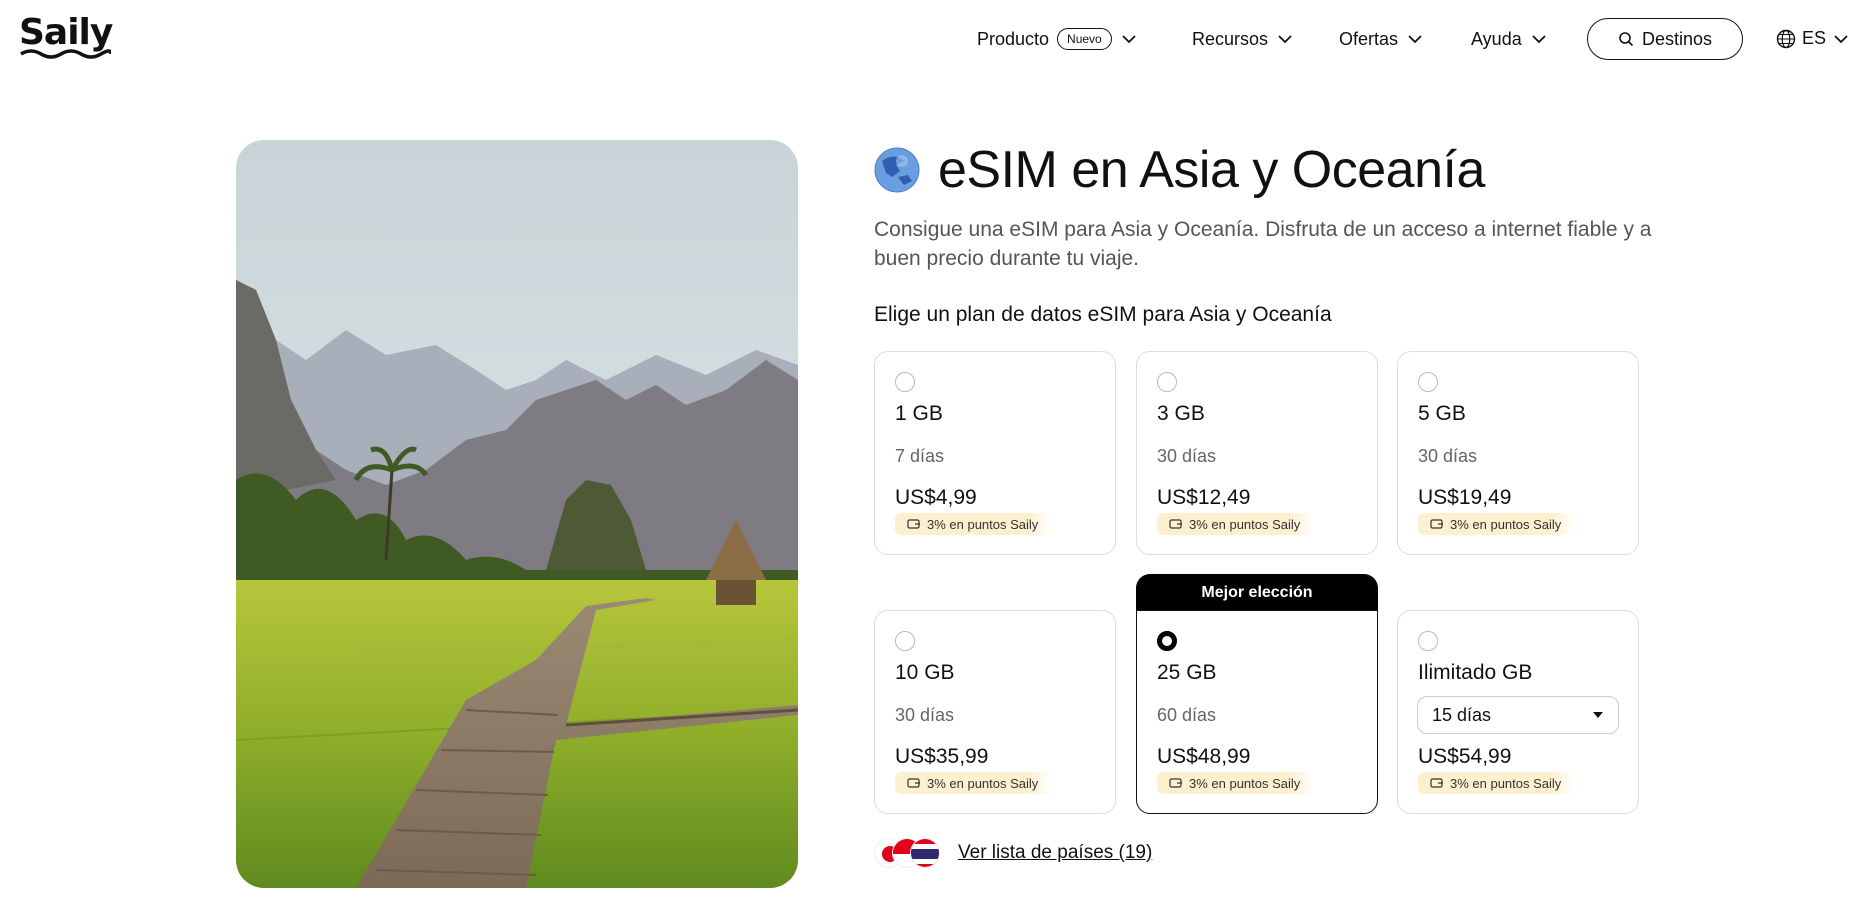 This screenshot has width=1857, height=898. I want to click on asia-oceania-globe-icon, so click(897, 170).